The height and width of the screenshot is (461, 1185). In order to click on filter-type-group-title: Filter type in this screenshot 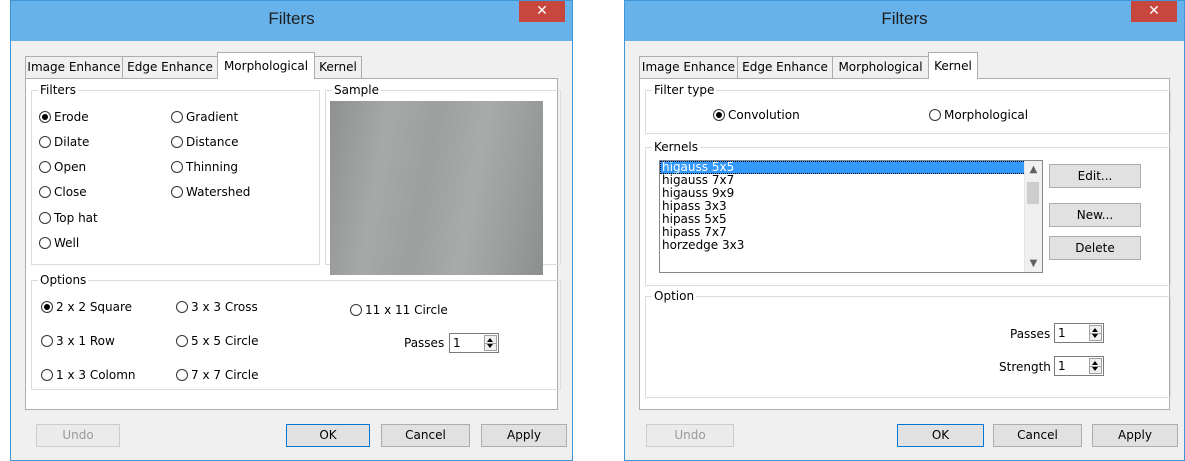, I will do `click(684, 90)`.